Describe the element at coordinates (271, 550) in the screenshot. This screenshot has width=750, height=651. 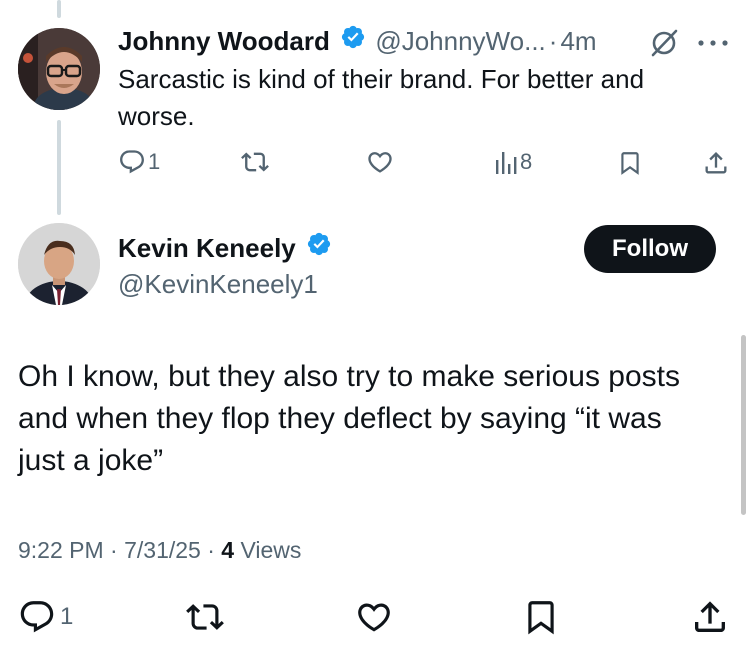
I see `main-views-label: Views` at that location.